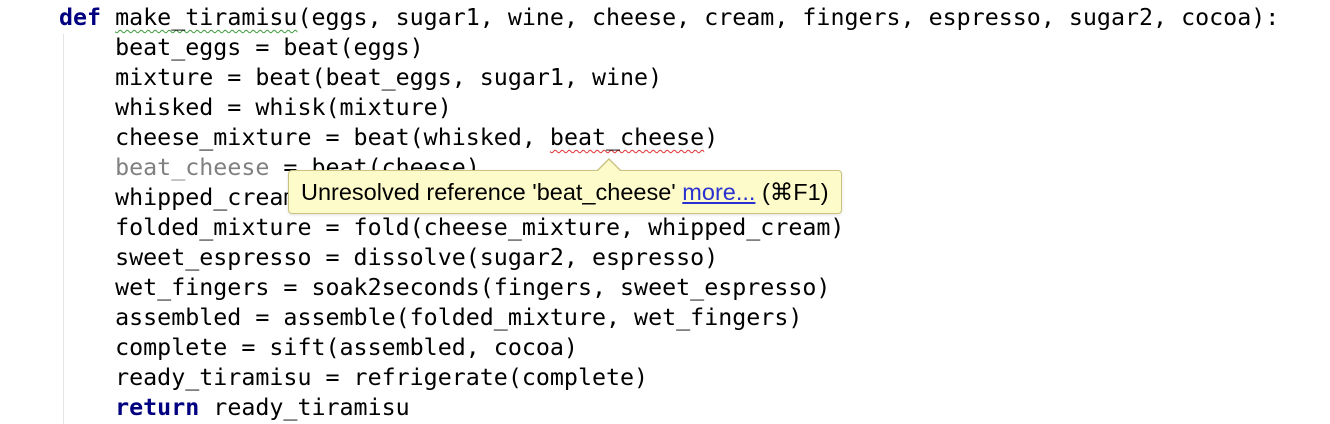 This screenshot has width=1330, height=424. Describe the element at coordinates (304, 407) in the screenshot. I see `code-text: ready_tiramisu` at that location.